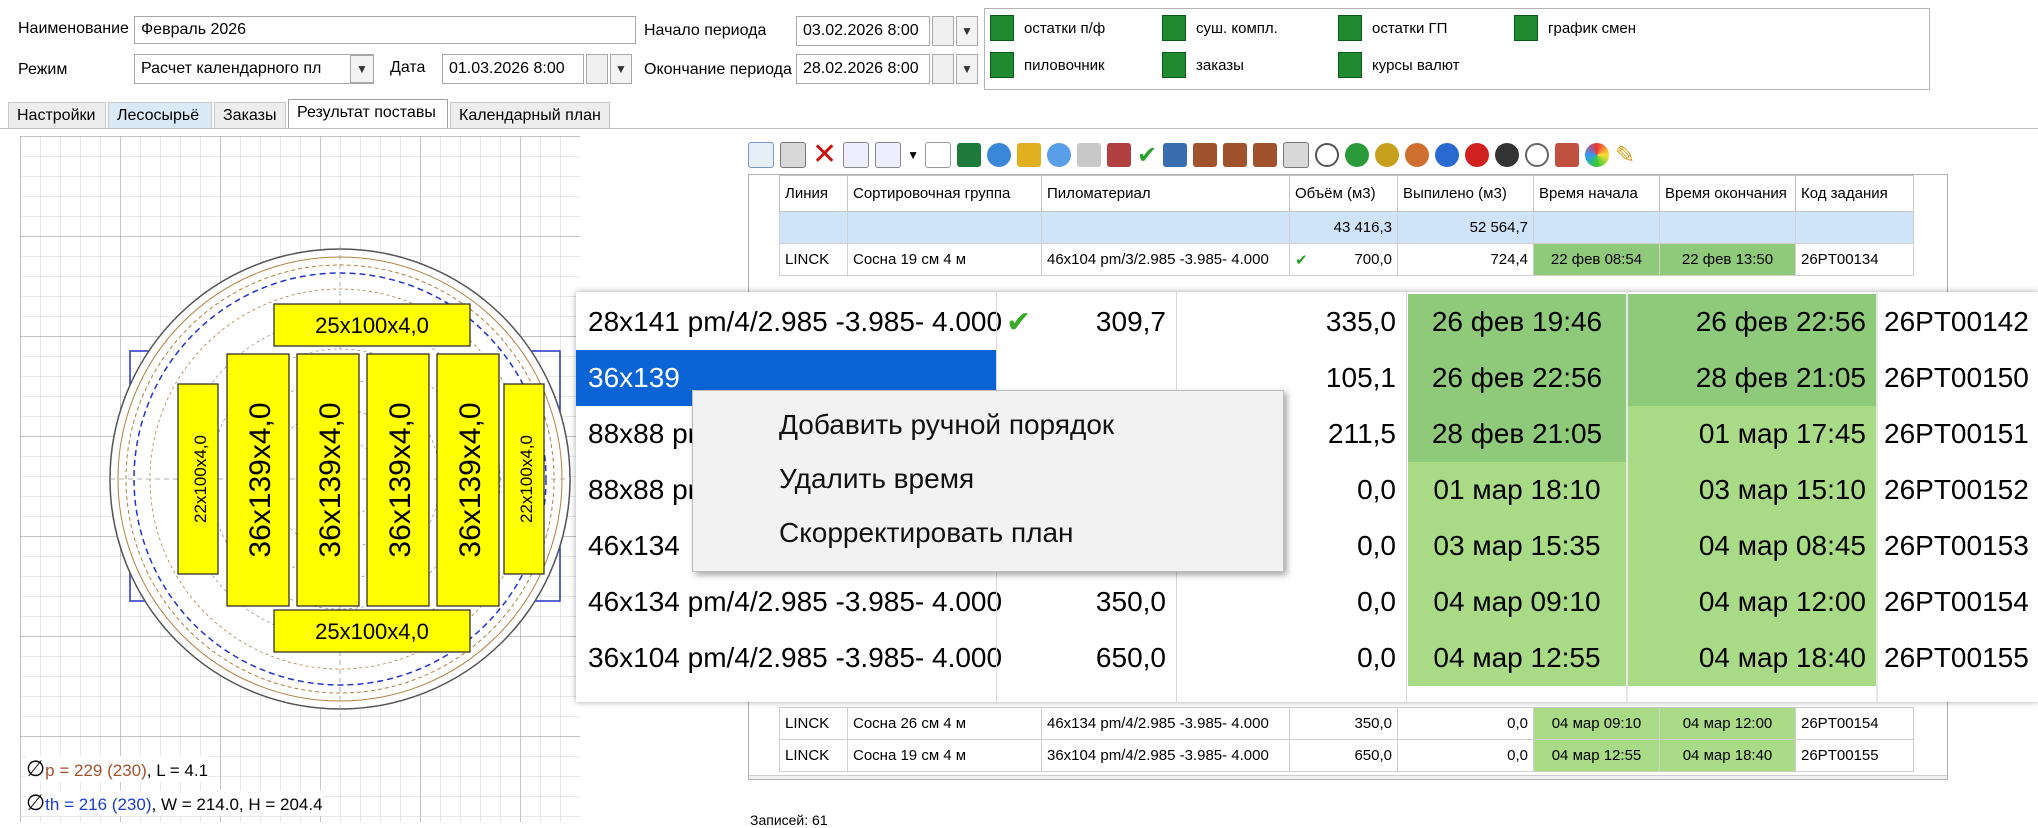 This screenshot has width=2038, height=828. What do you see at coordinates (1596, 193) in the screenshot?
I see `col-start: Время начала` at bounding box center [1596, 193].